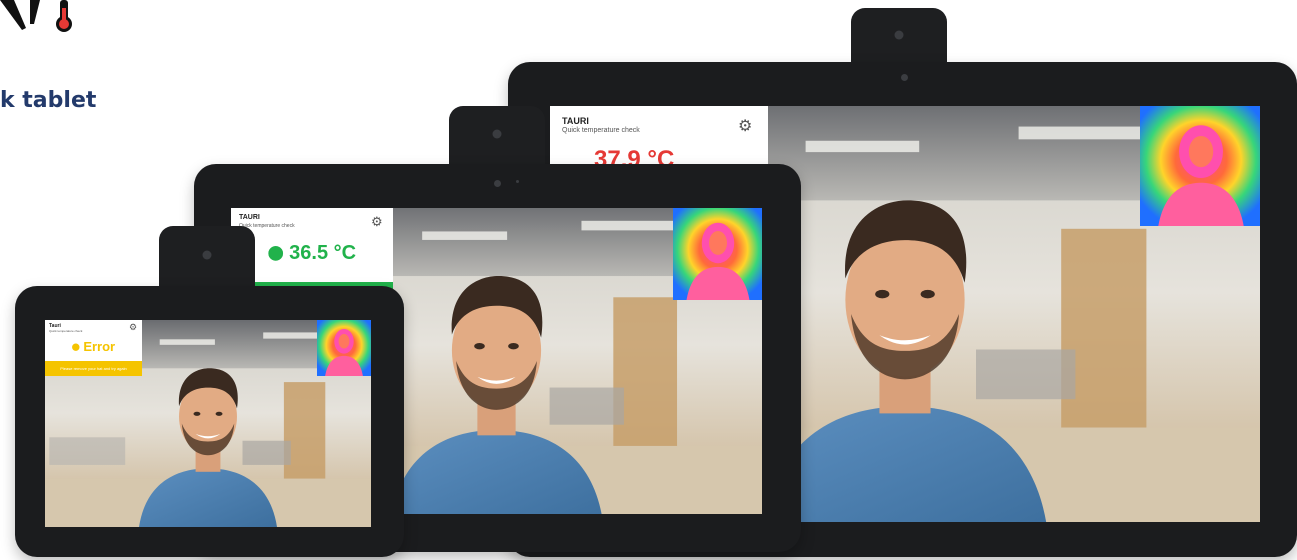 This screenshot has width=1297, height=560. I want to click on status-ok-icon: ⬤, so click(275, 252).